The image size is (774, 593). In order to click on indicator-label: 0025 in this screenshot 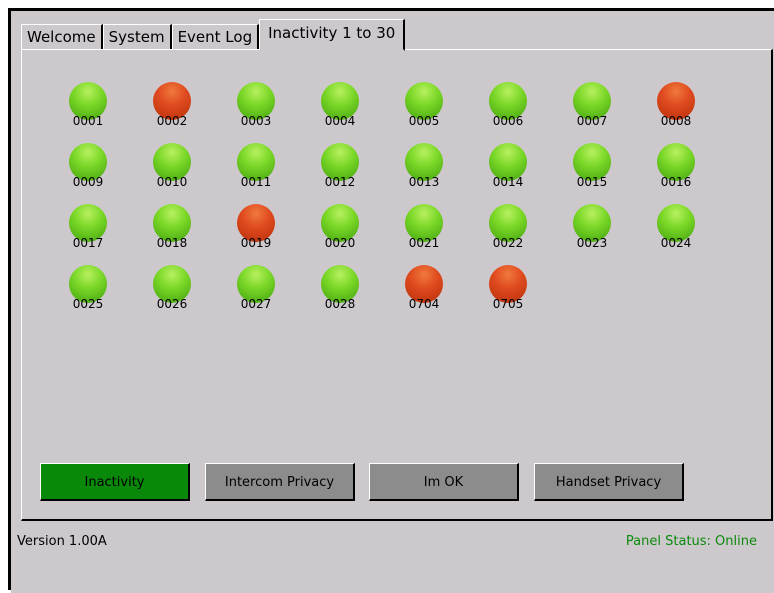, I will do `click(88, 304)`.